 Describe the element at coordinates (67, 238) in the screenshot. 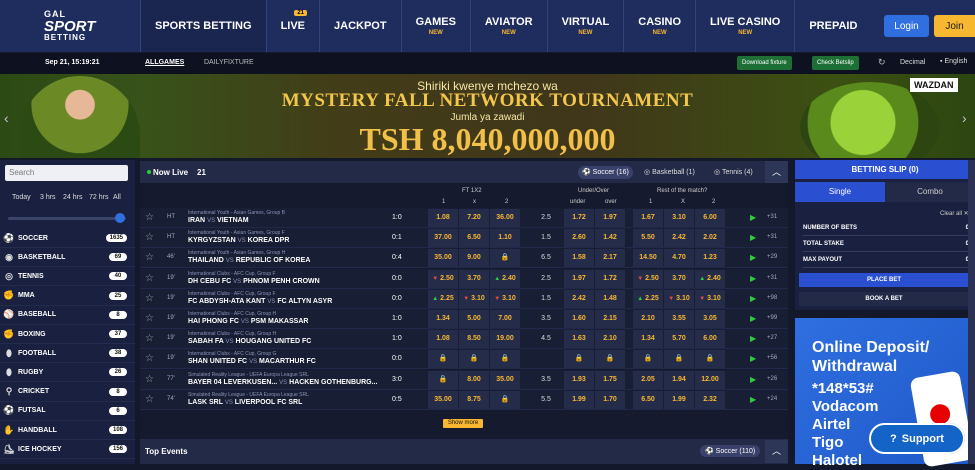

I see `sport-item-soccer: ⚽ SOCCER 1635` at that location.